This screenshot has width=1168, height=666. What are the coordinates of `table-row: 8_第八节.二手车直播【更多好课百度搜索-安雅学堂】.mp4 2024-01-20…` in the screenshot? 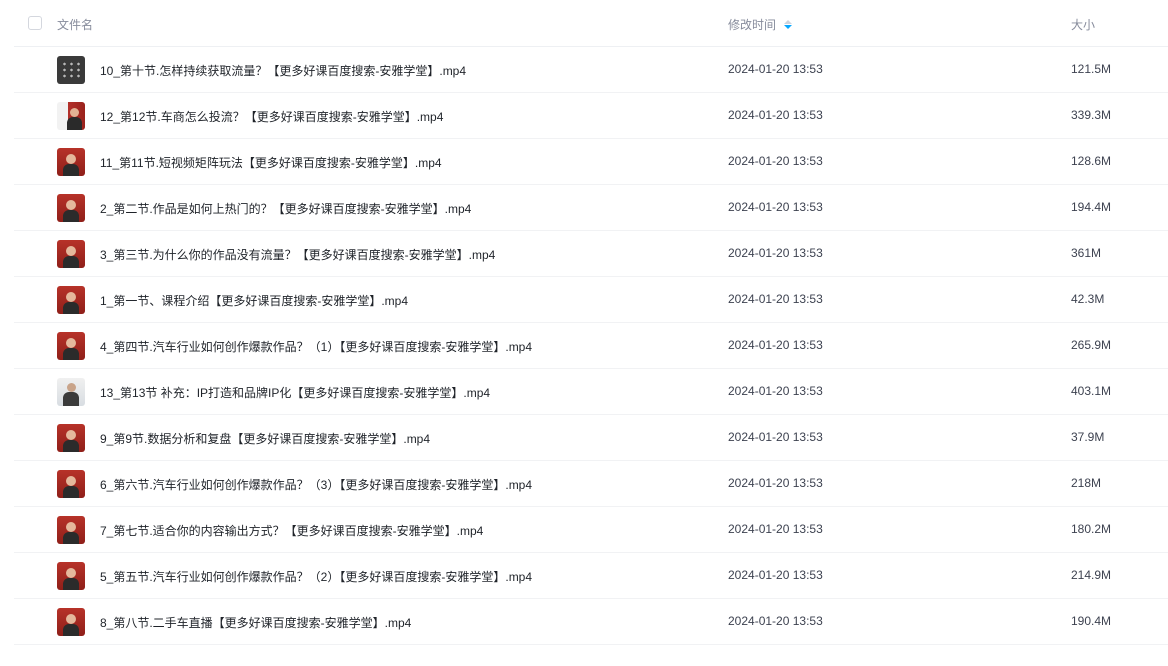 It's located at (591, 622).